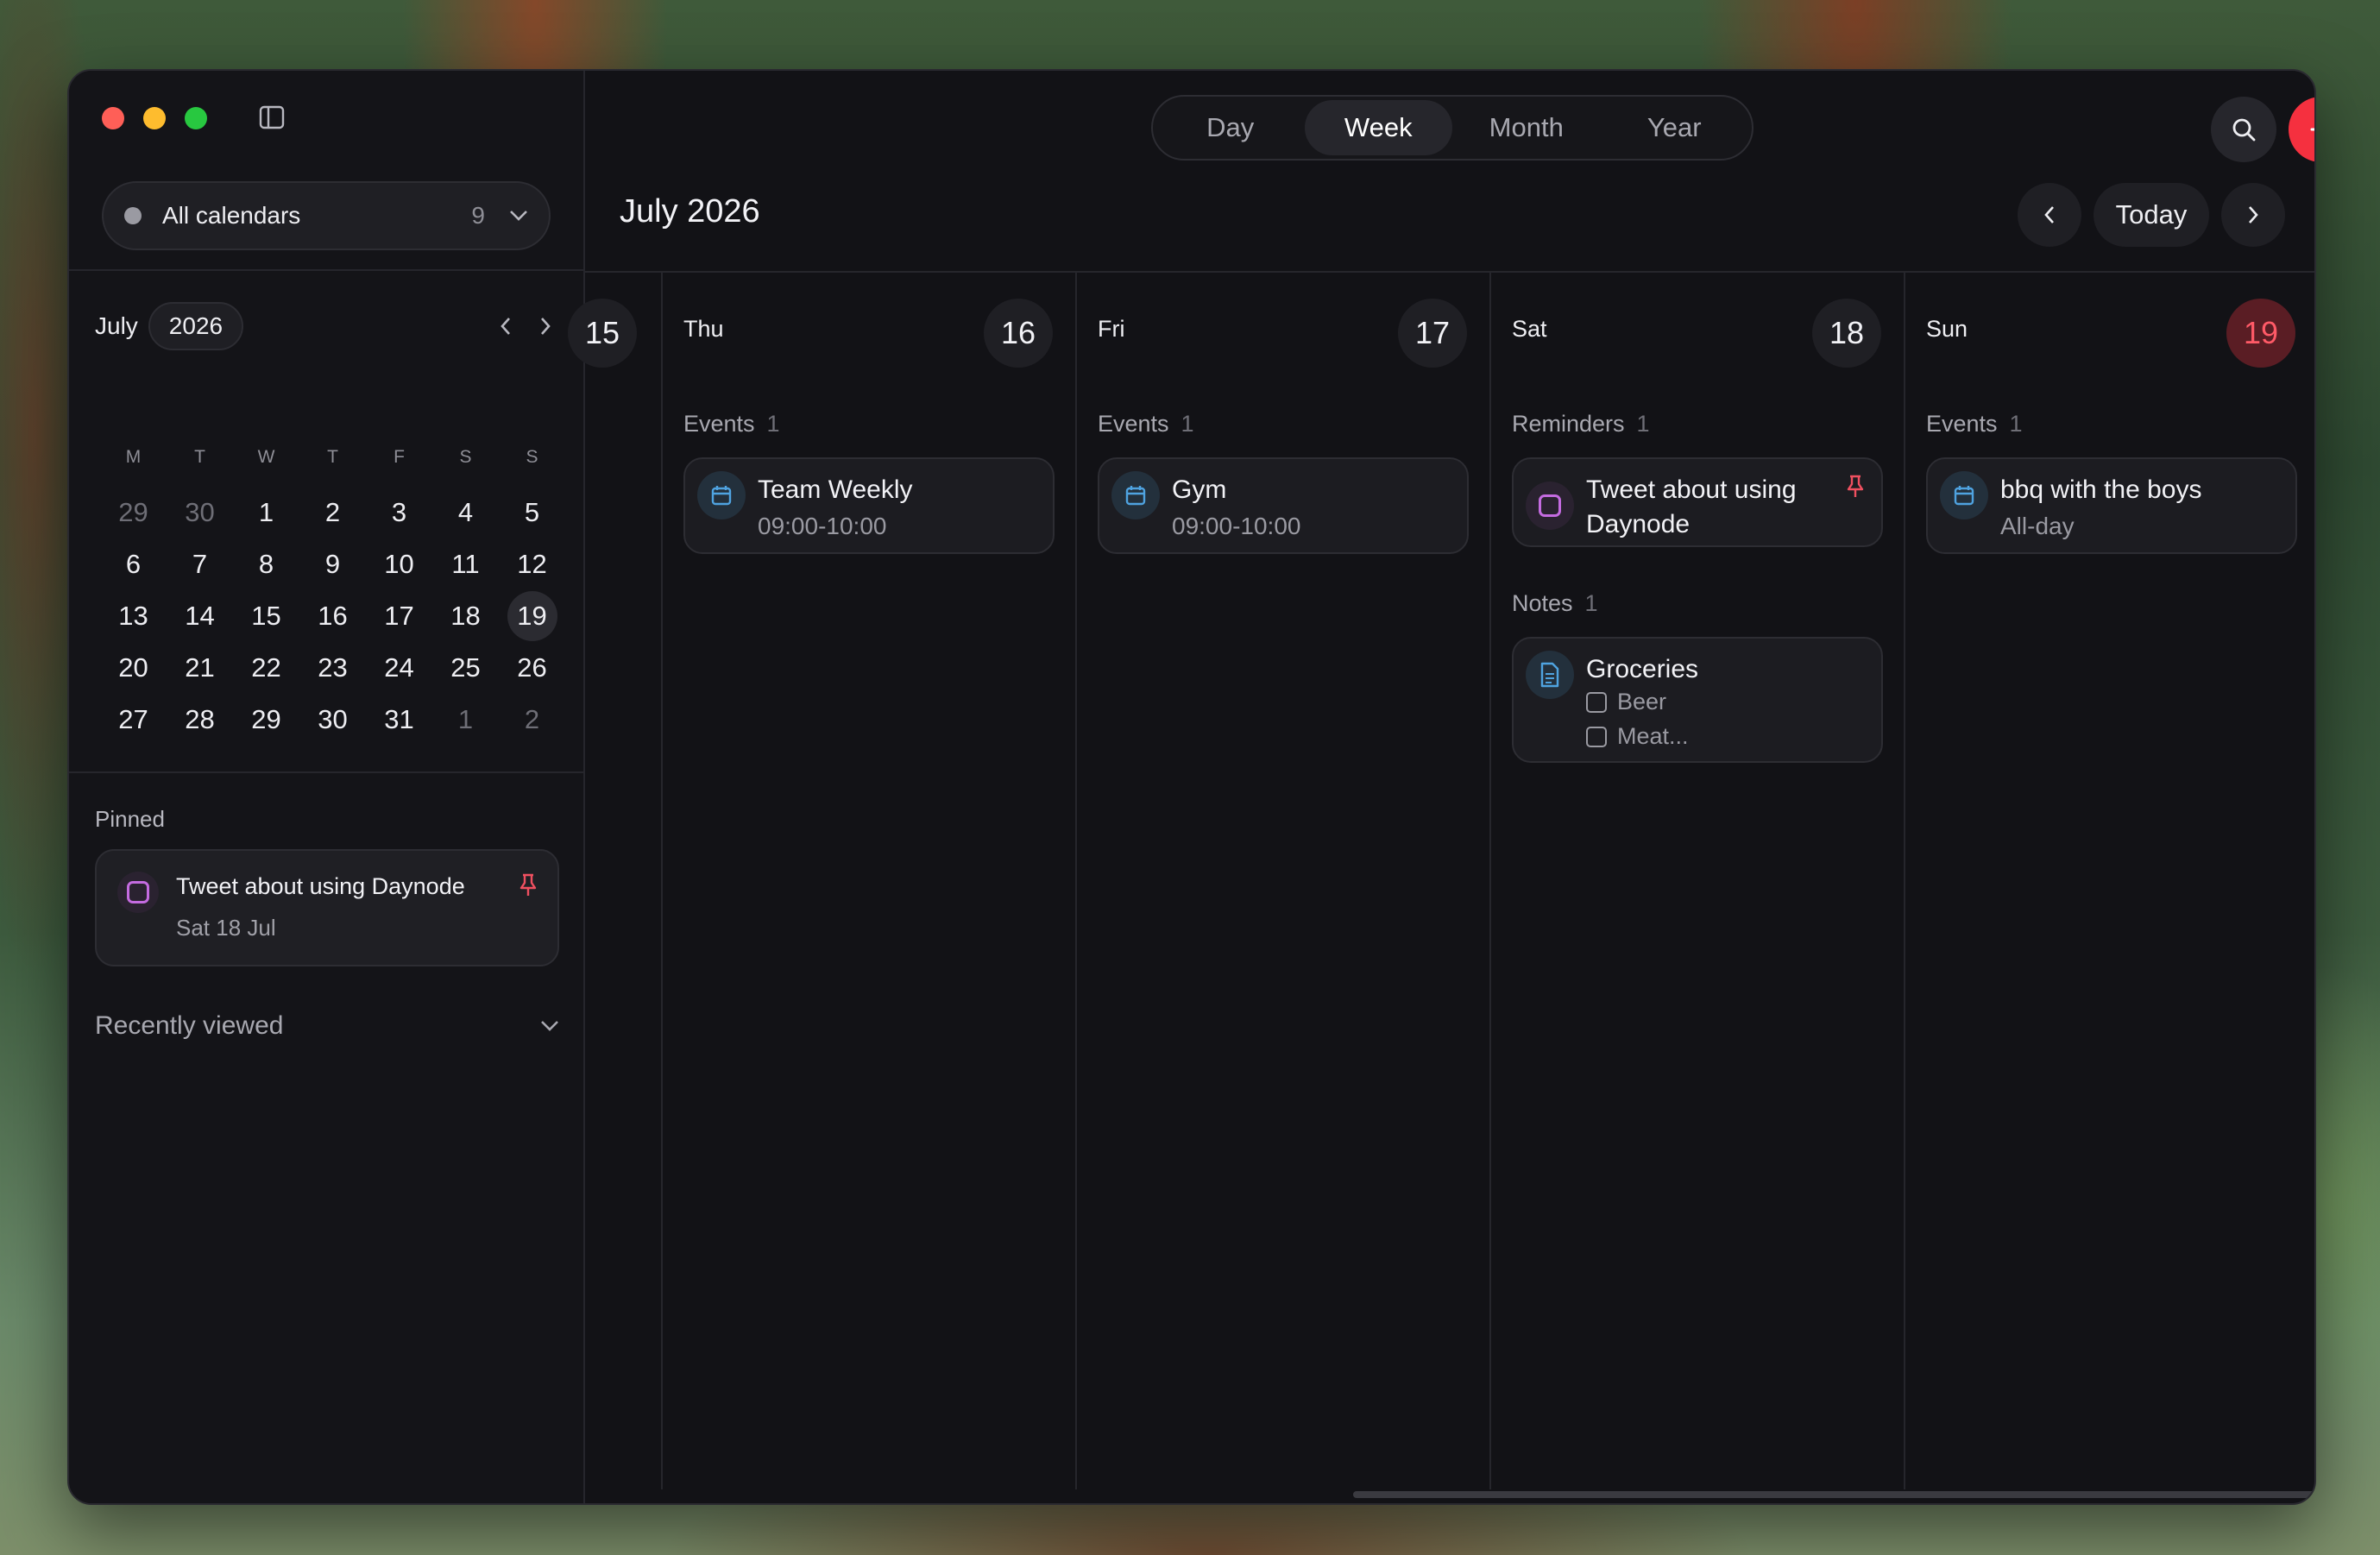 The image size is (2380, 1555). Describe the element at coordinates (327, 1026) in the screenshot. I see `recently-viewed-toggle: Recently viewed` at that location.